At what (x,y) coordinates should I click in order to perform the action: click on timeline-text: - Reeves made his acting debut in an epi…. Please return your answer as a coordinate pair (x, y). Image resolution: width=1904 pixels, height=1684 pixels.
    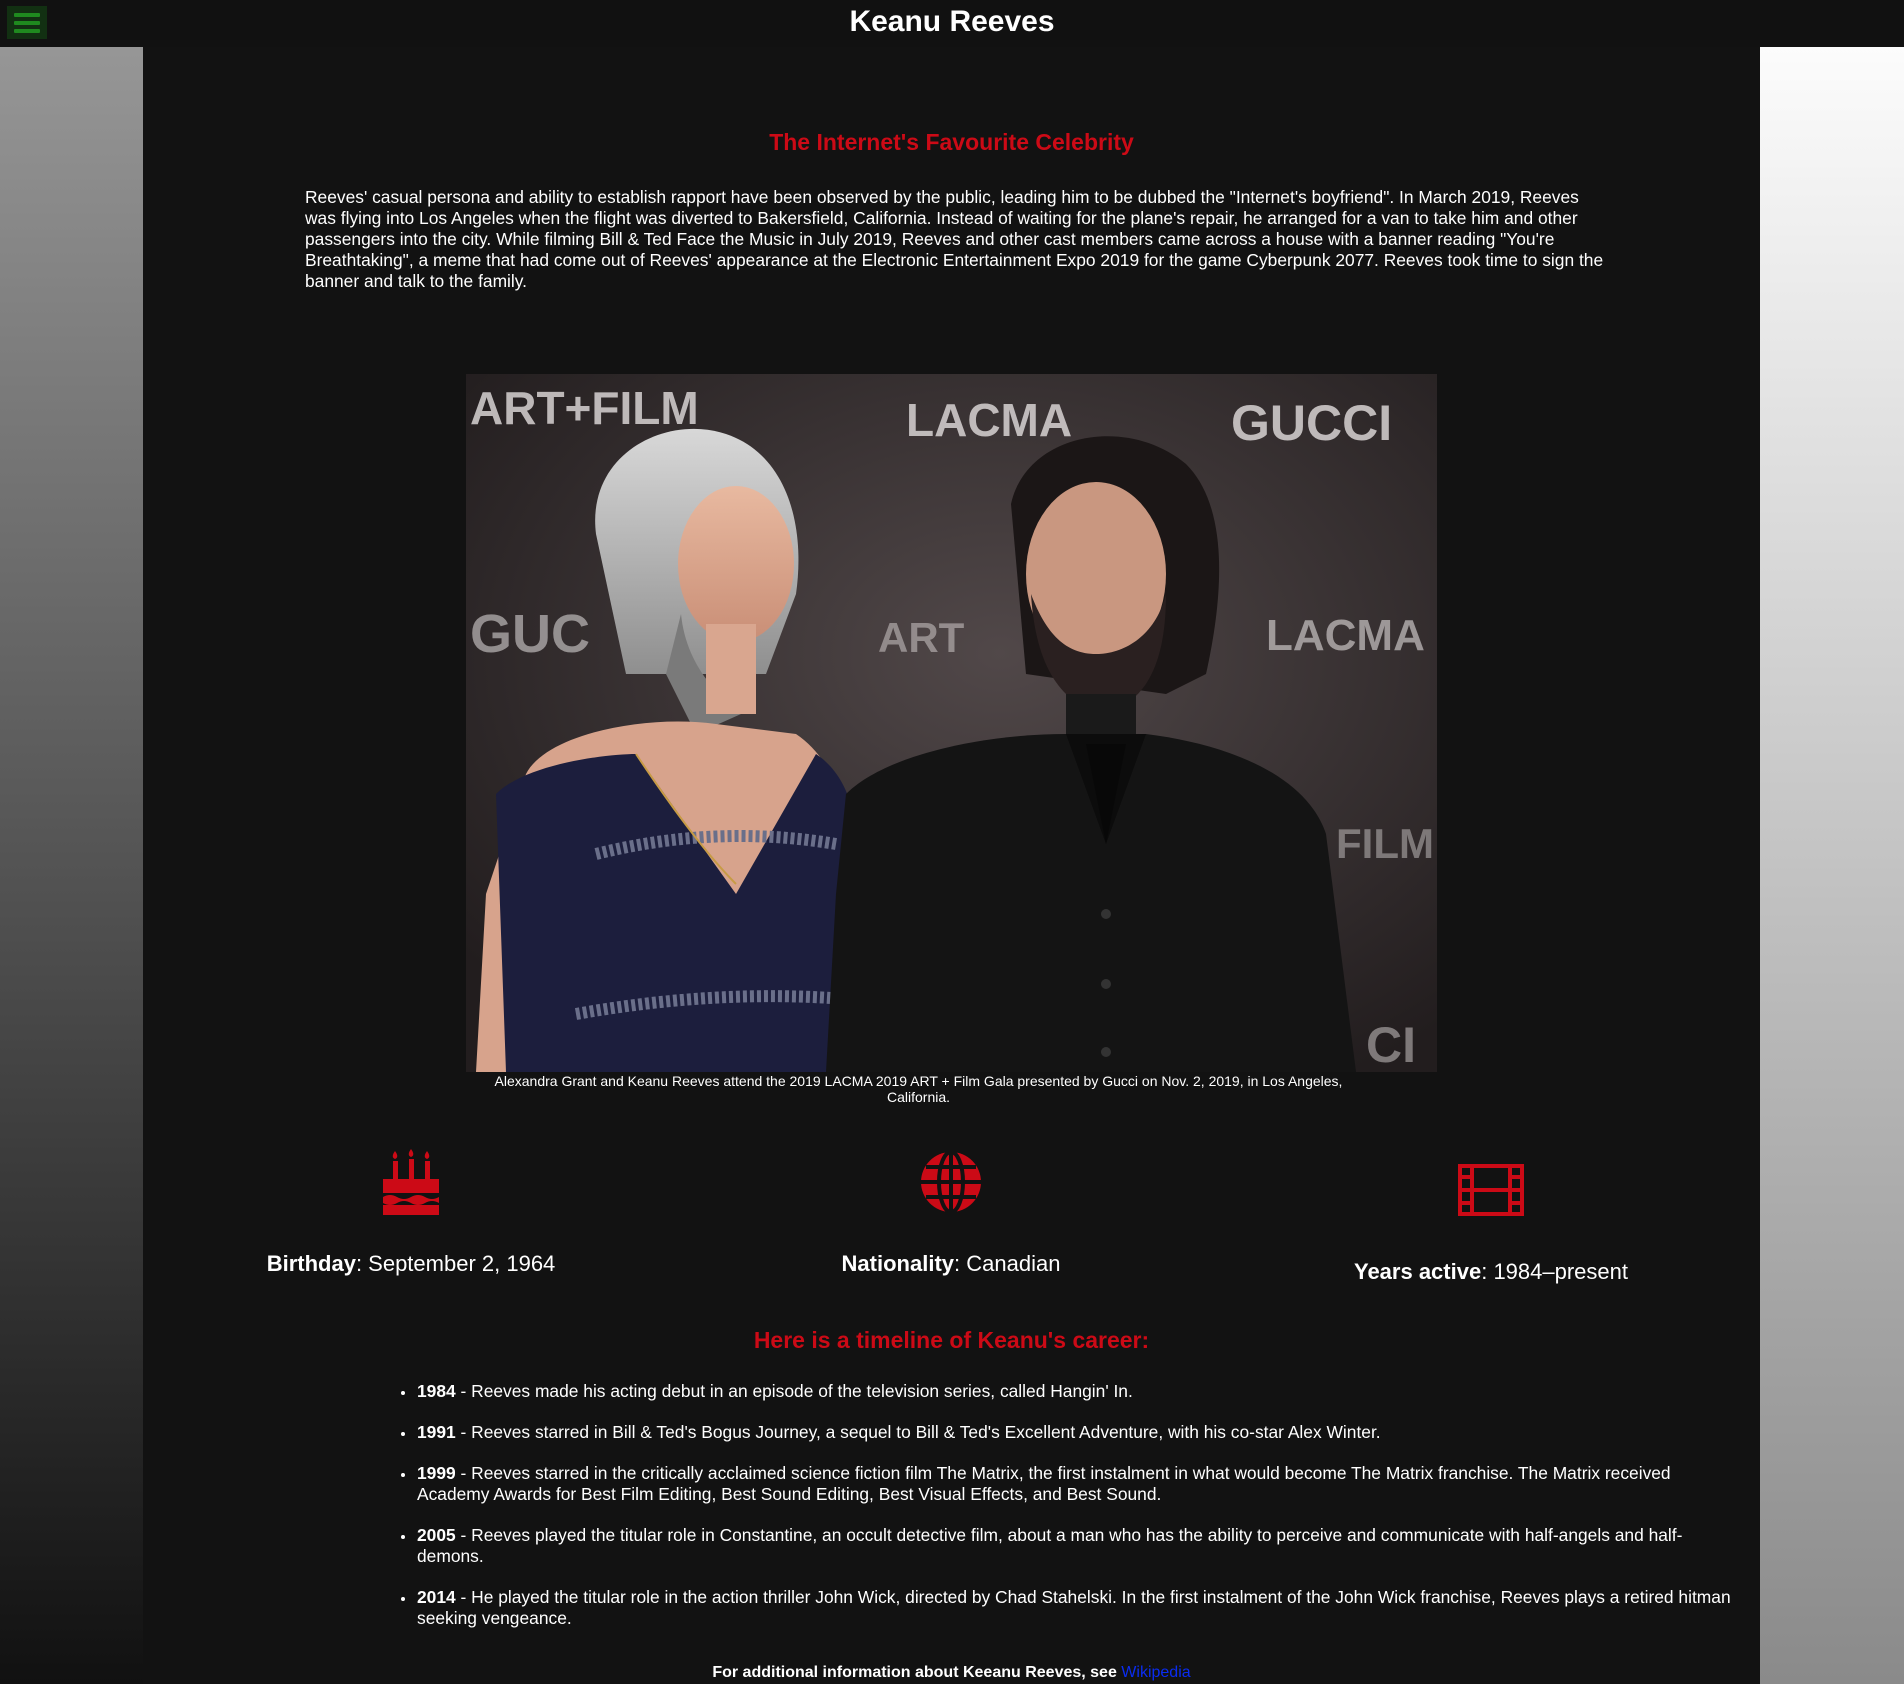
    Looking at the image, I should click on (794, 1391).